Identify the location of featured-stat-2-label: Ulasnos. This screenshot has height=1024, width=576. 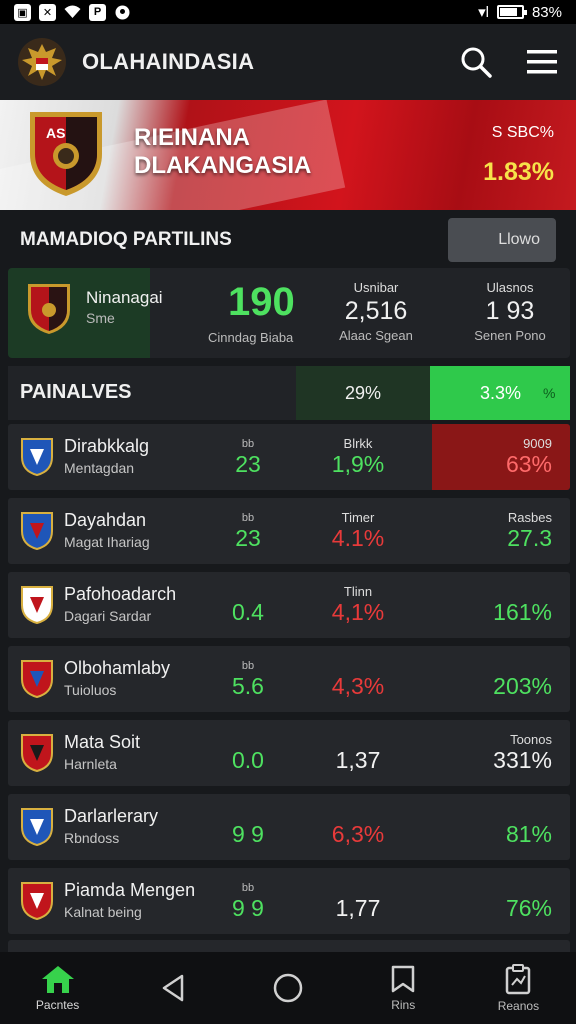
(510, 287).